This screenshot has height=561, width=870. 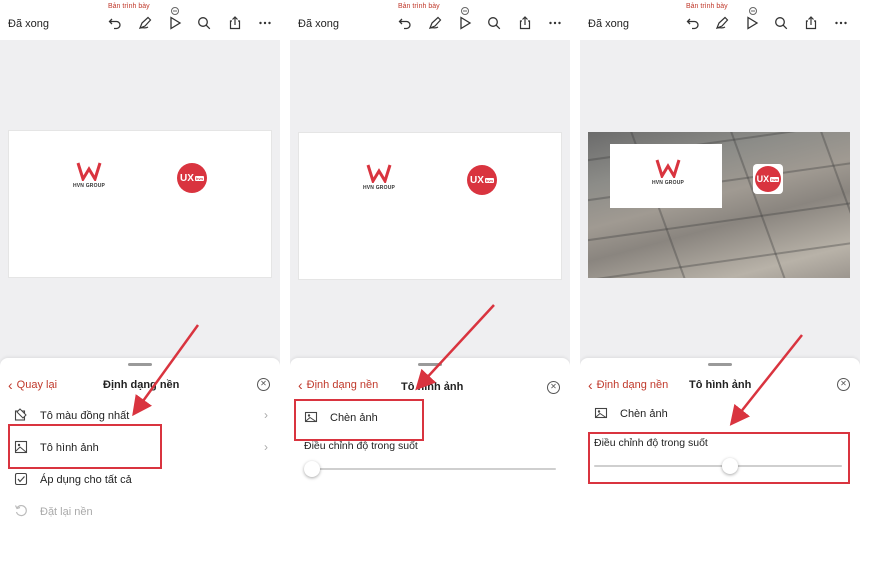 I want to click on transparency-slider-track, so click(x=430, y=469).